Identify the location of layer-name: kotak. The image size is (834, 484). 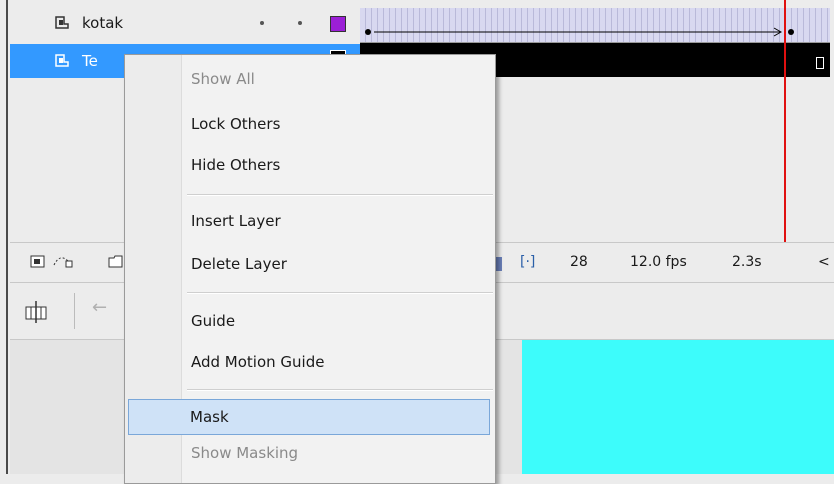
(103, 23).